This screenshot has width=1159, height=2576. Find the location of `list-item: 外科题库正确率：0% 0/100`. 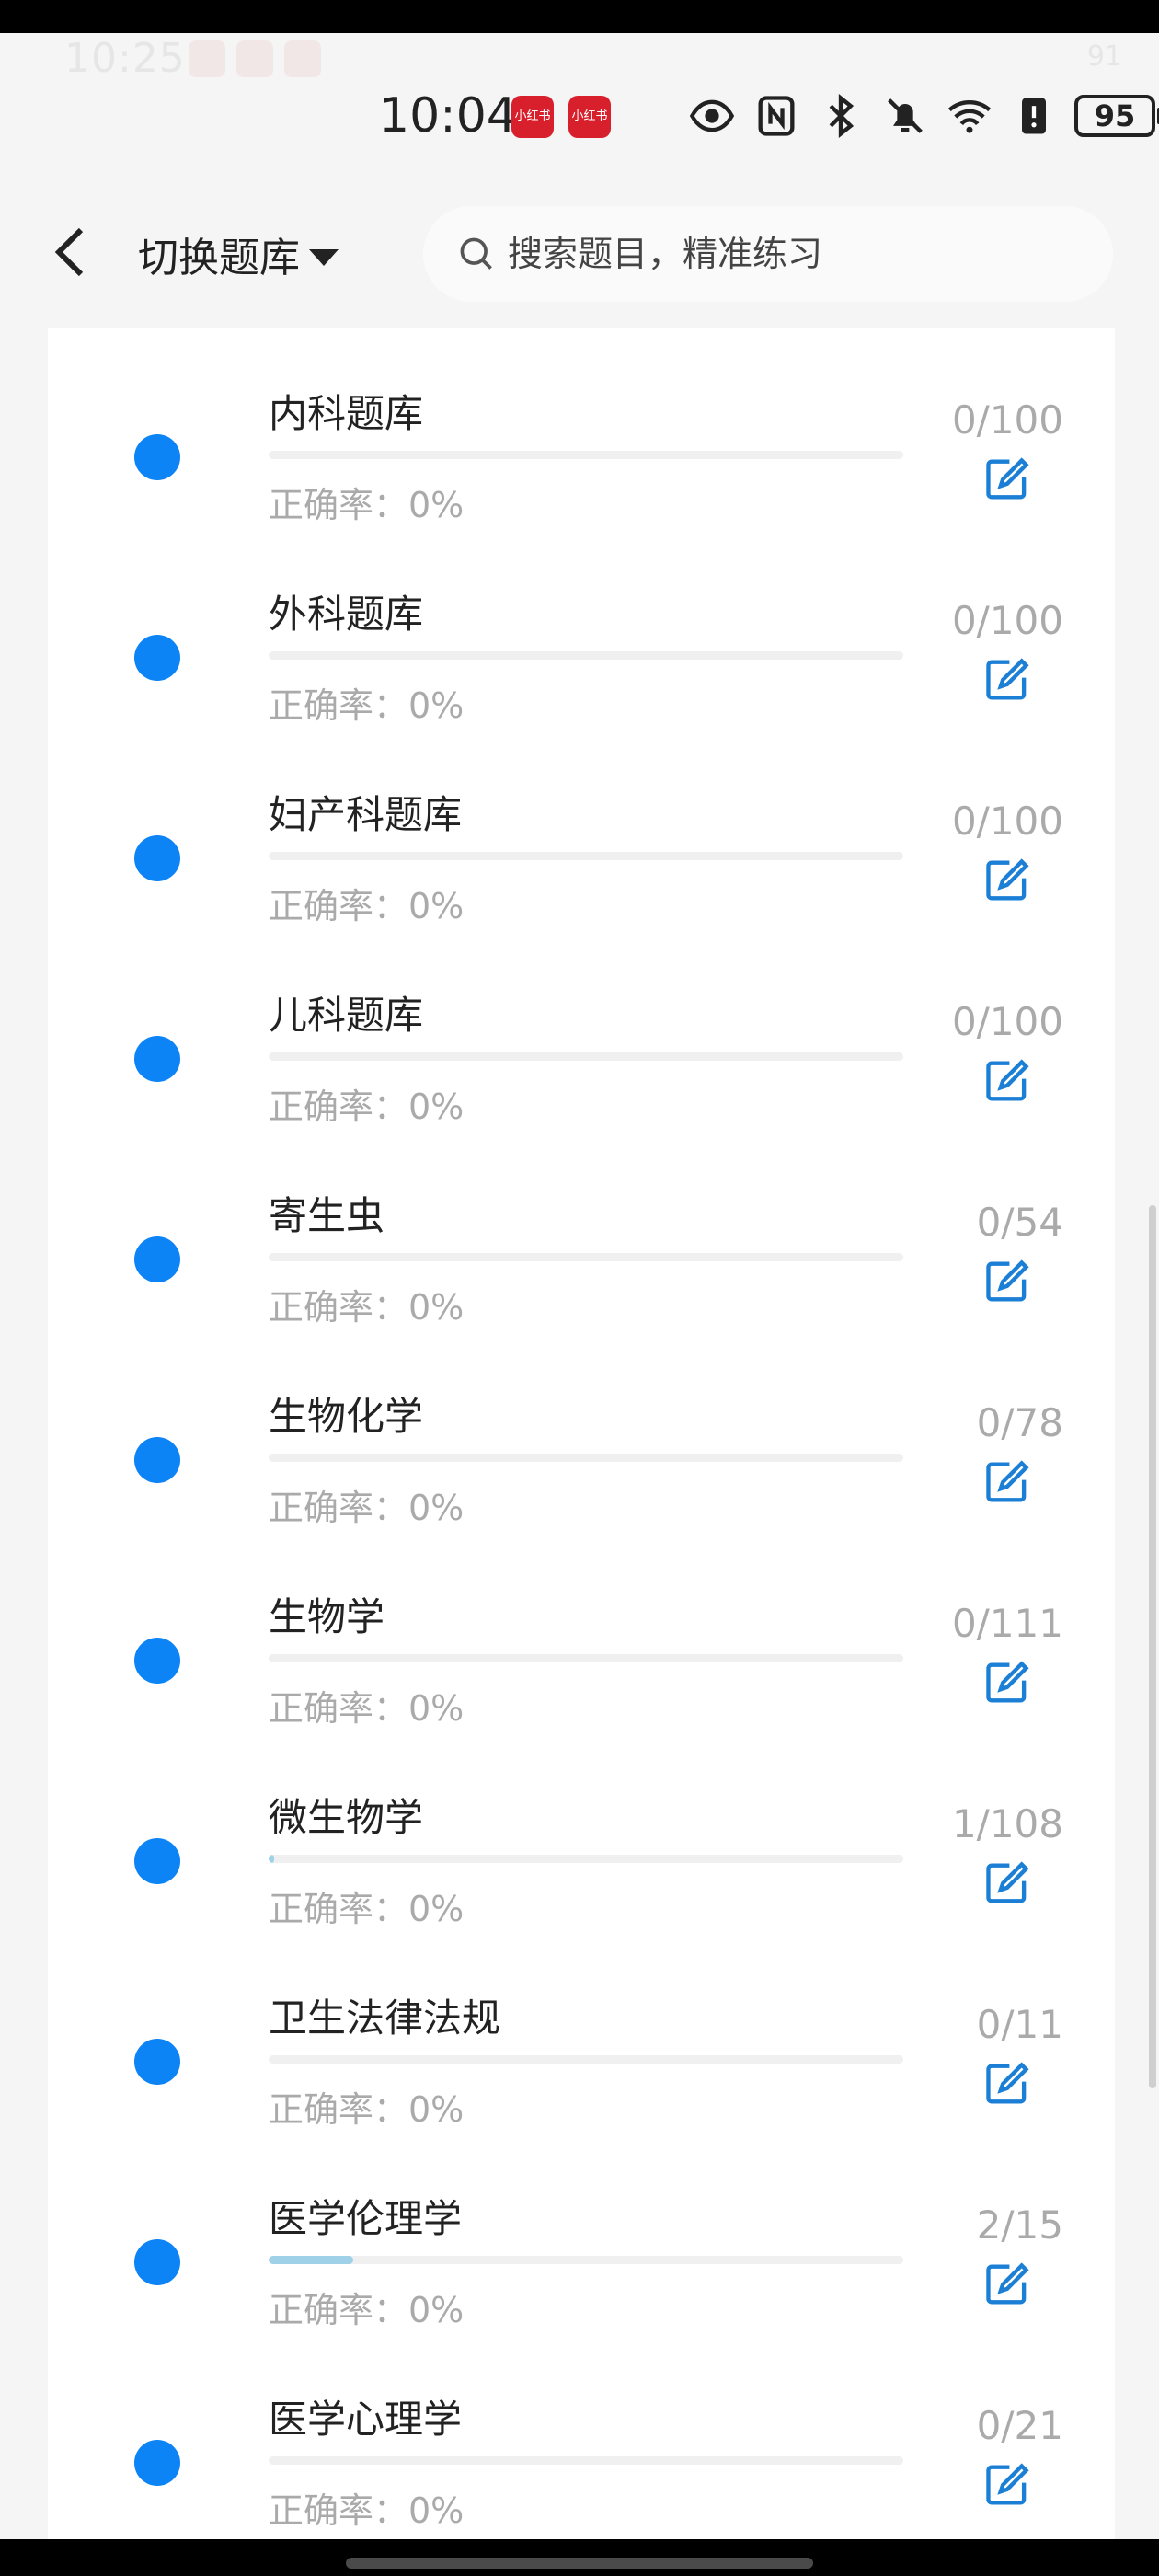

list-item: 外科题库正确率：0% 0/100 is located at coordinates (581, 628).